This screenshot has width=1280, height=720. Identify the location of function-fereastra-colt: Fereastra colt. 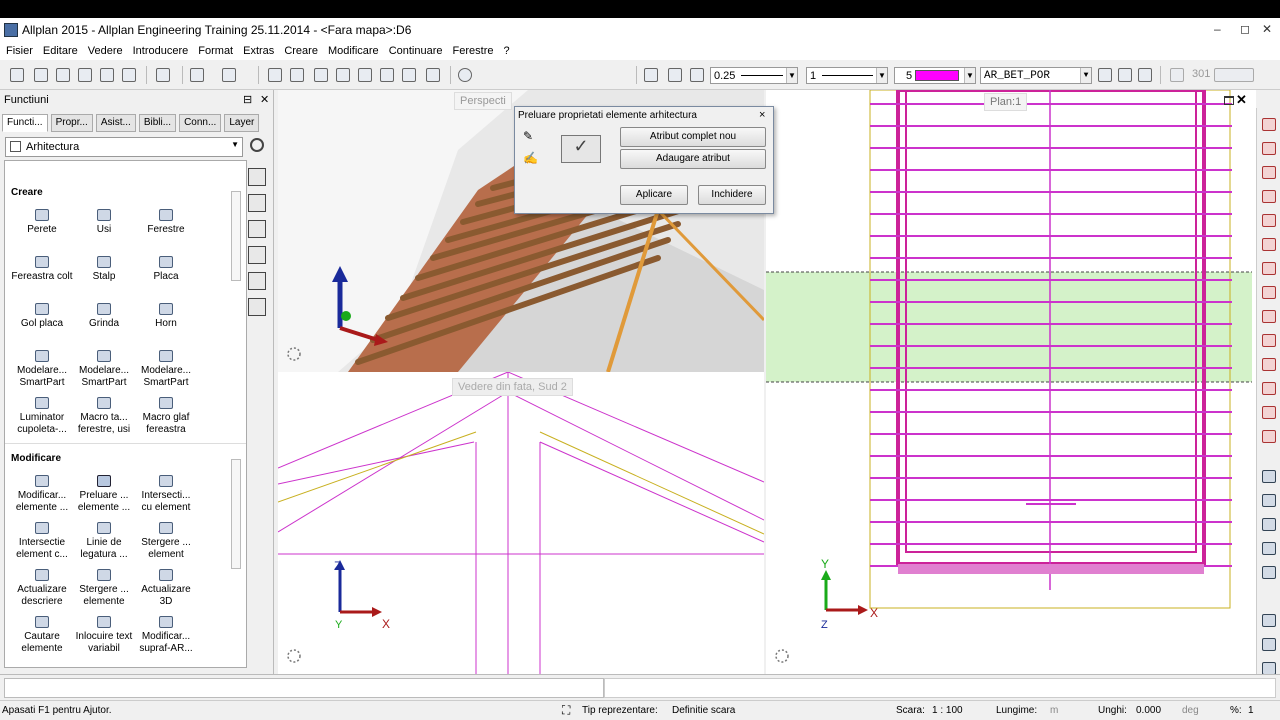
(42, 269).